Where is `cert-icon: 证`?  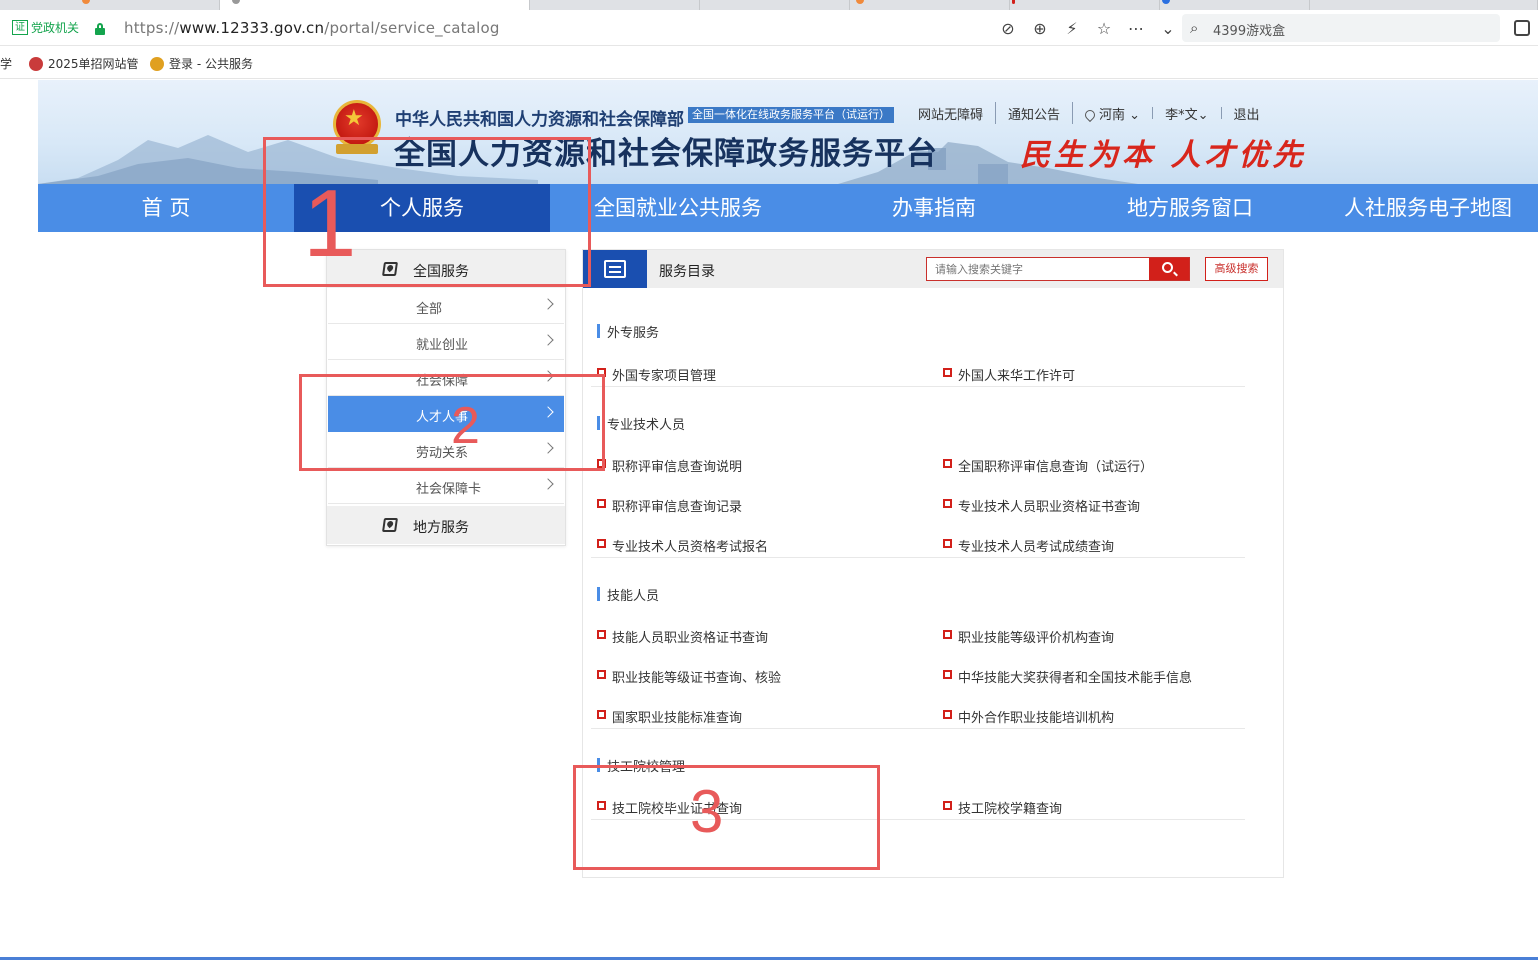
cert-icon: 证 is located at coordinates (20, 27).